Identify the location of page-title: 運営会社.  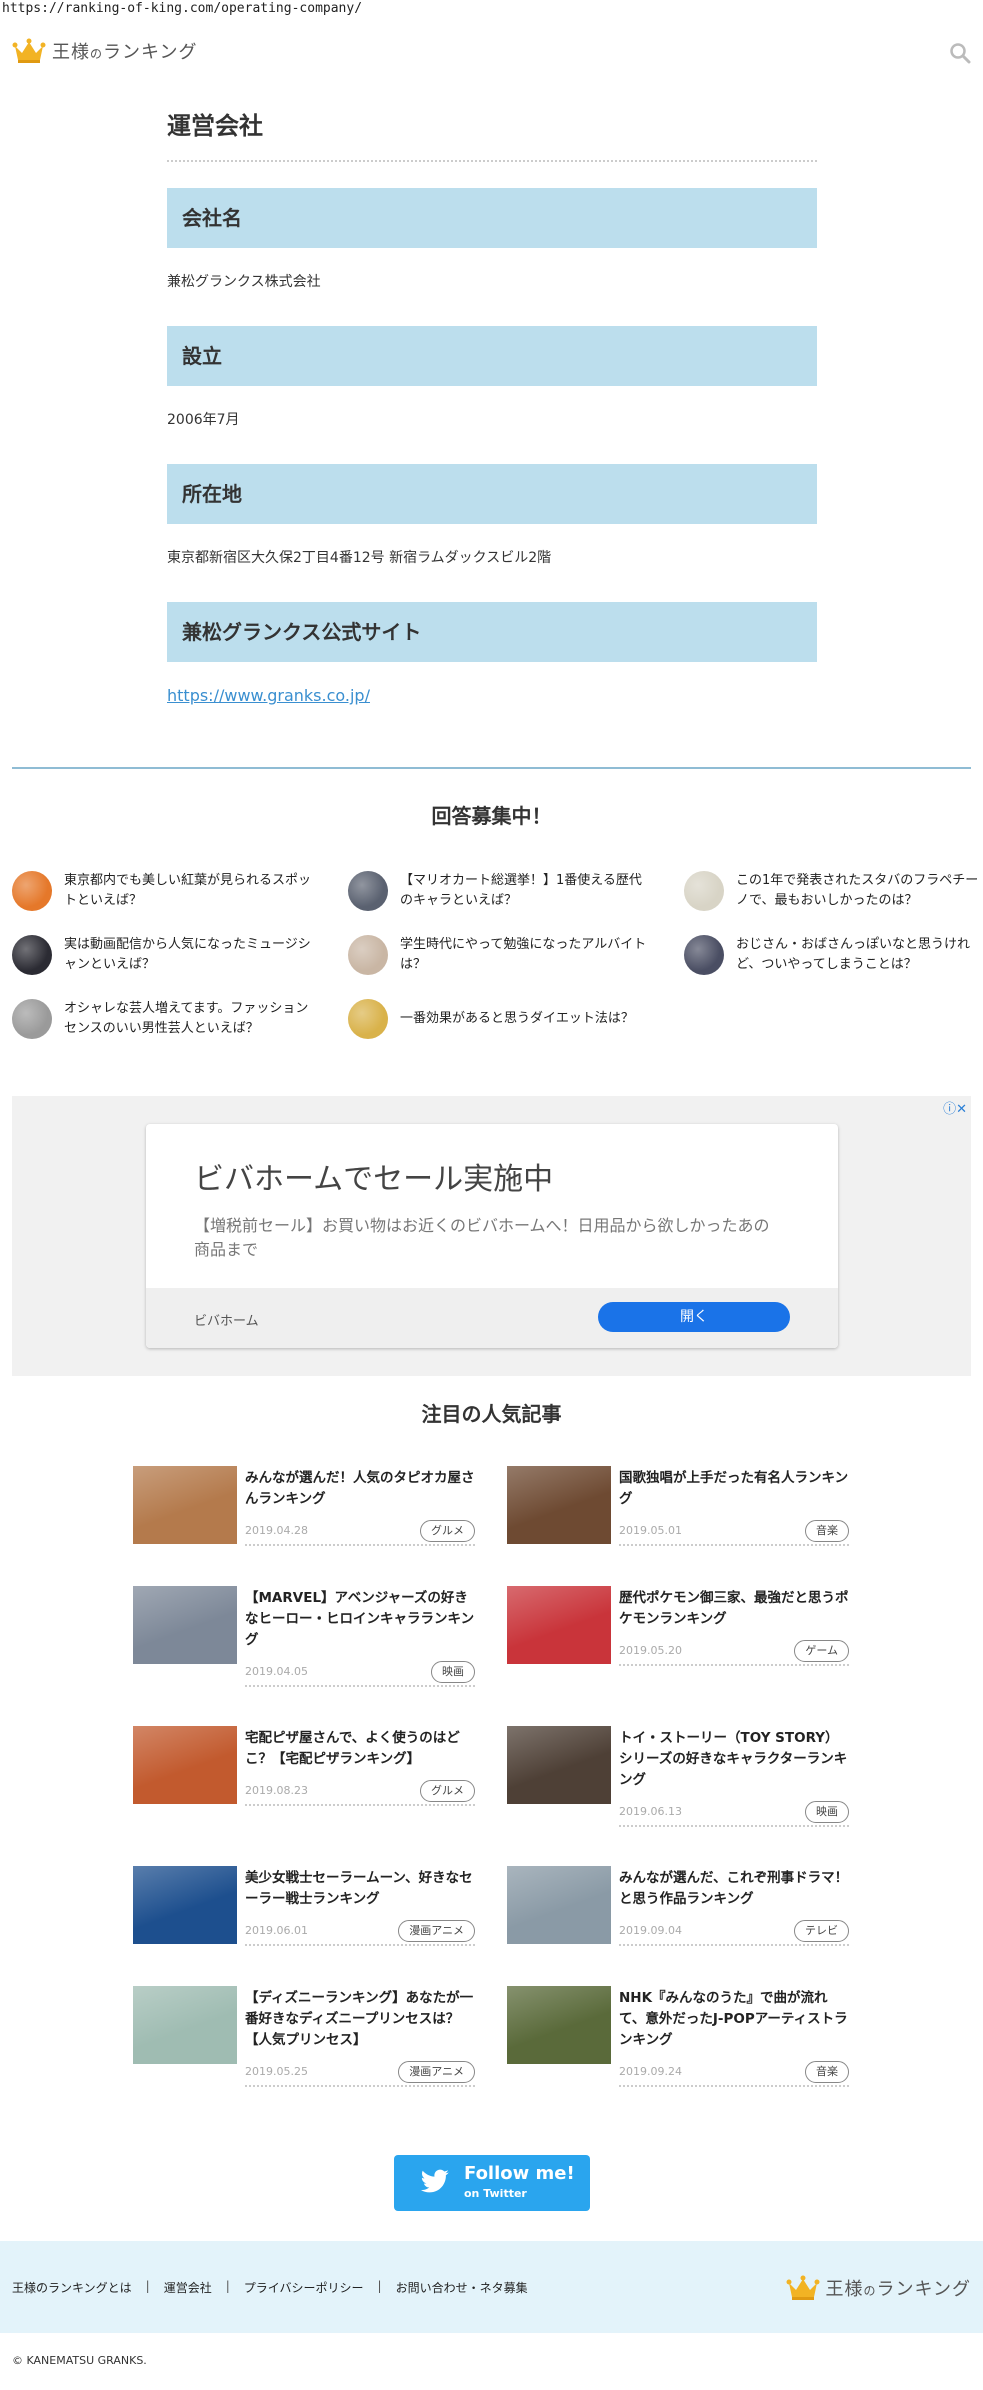
(492, 135).